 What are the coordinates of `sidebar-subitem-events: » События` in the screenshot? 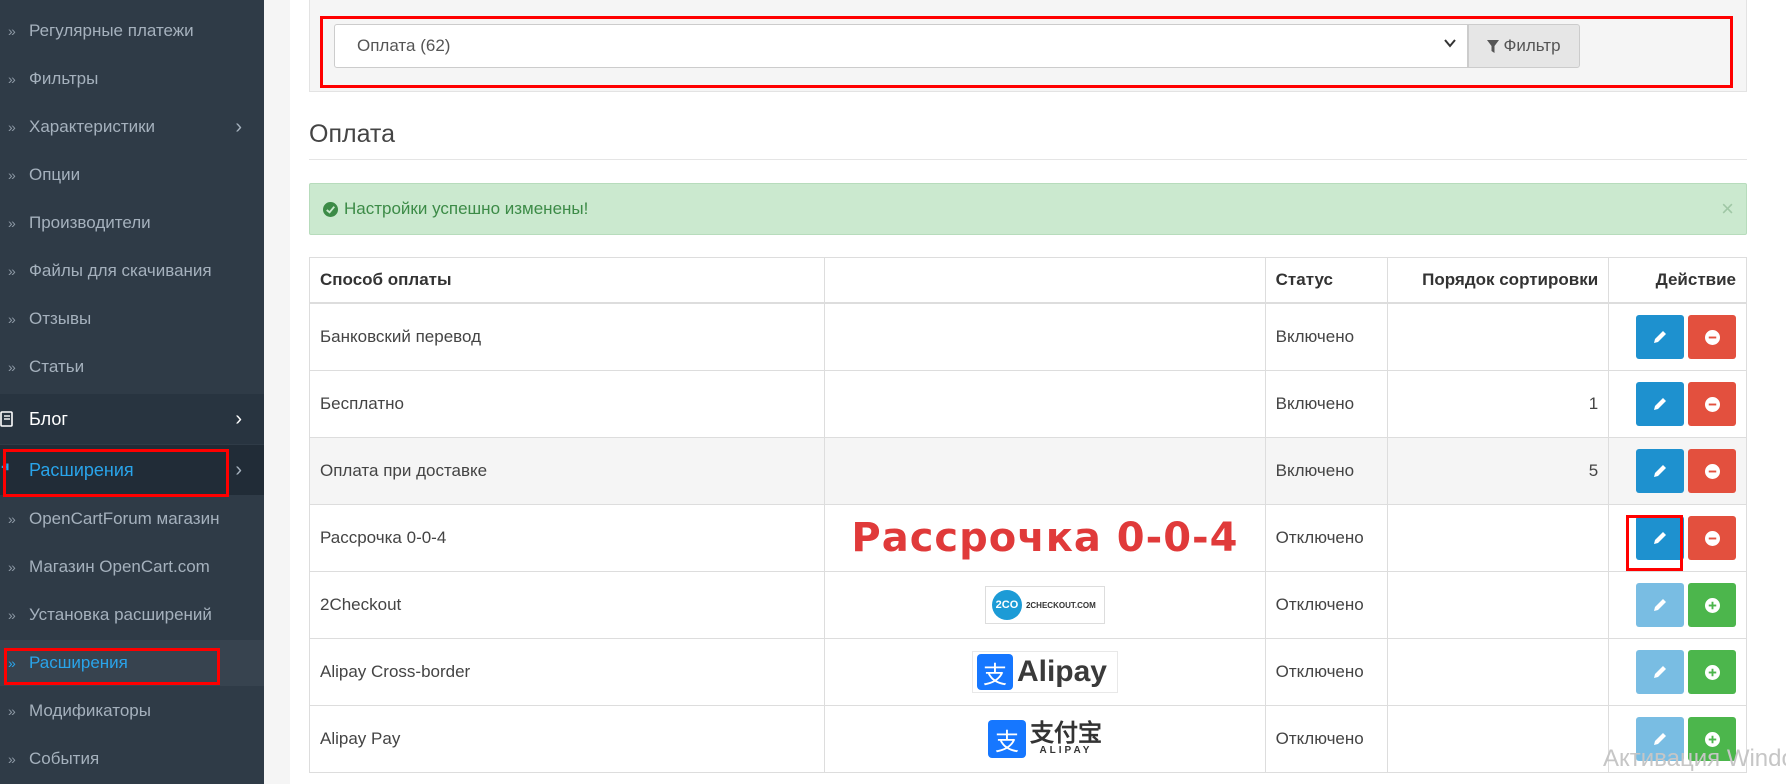 It's located at (132, 759).